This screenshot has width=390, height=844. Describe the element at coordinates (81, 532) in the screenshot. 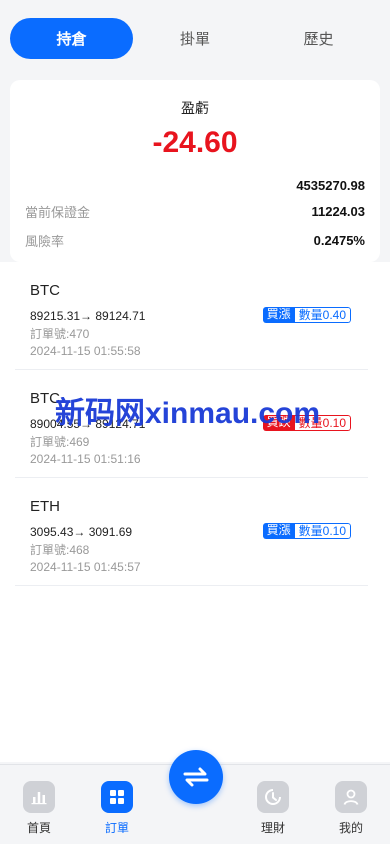

I see `order-price: 3095.43→ 3091.69` at that location.